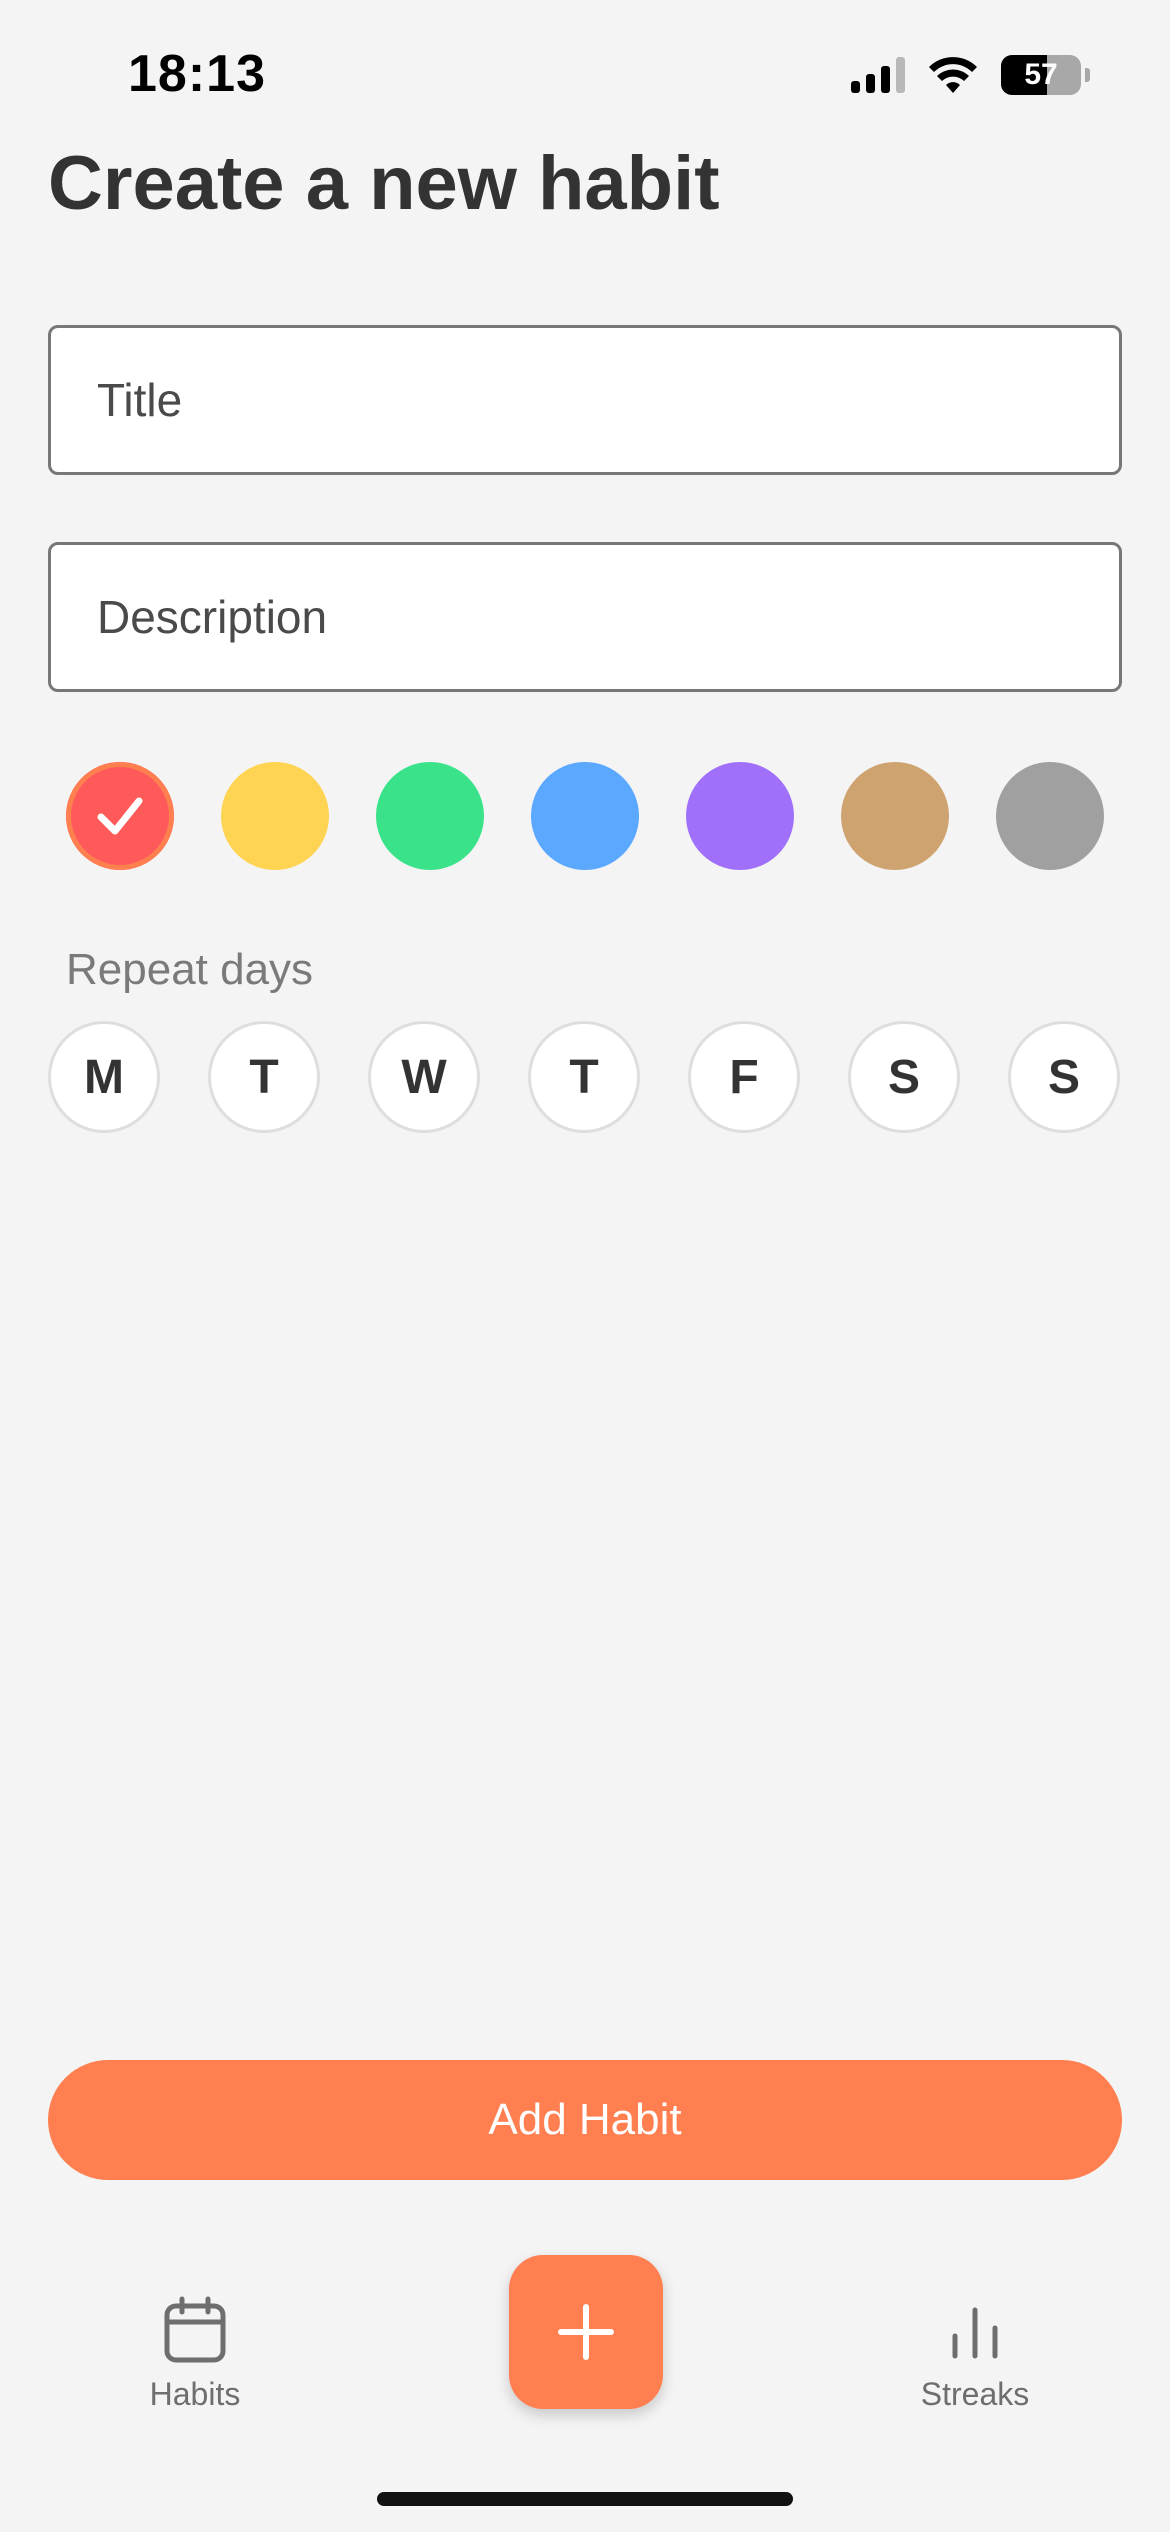 This screenshot has width=1170, height=2532. What do you see at coordinates (197, 74) in the screenshot?
I see `status-time: 18:13` at bounding box center [197, 74].